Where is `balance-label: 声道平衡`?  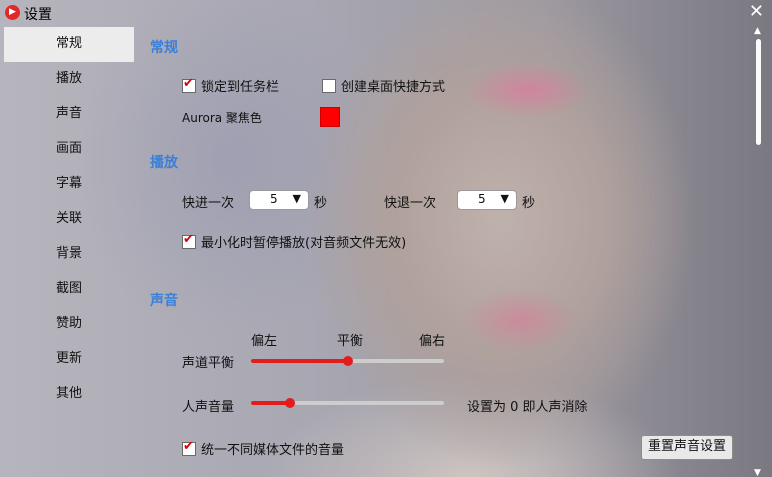
balance-label: 声道平衡 is located at coordinates (208, 363).